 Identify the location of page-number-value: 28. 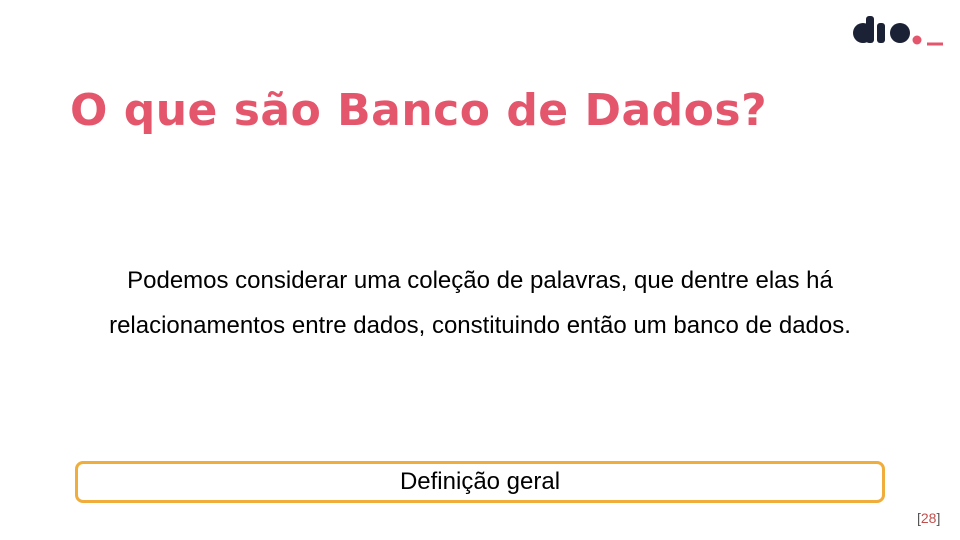
(928, 518).